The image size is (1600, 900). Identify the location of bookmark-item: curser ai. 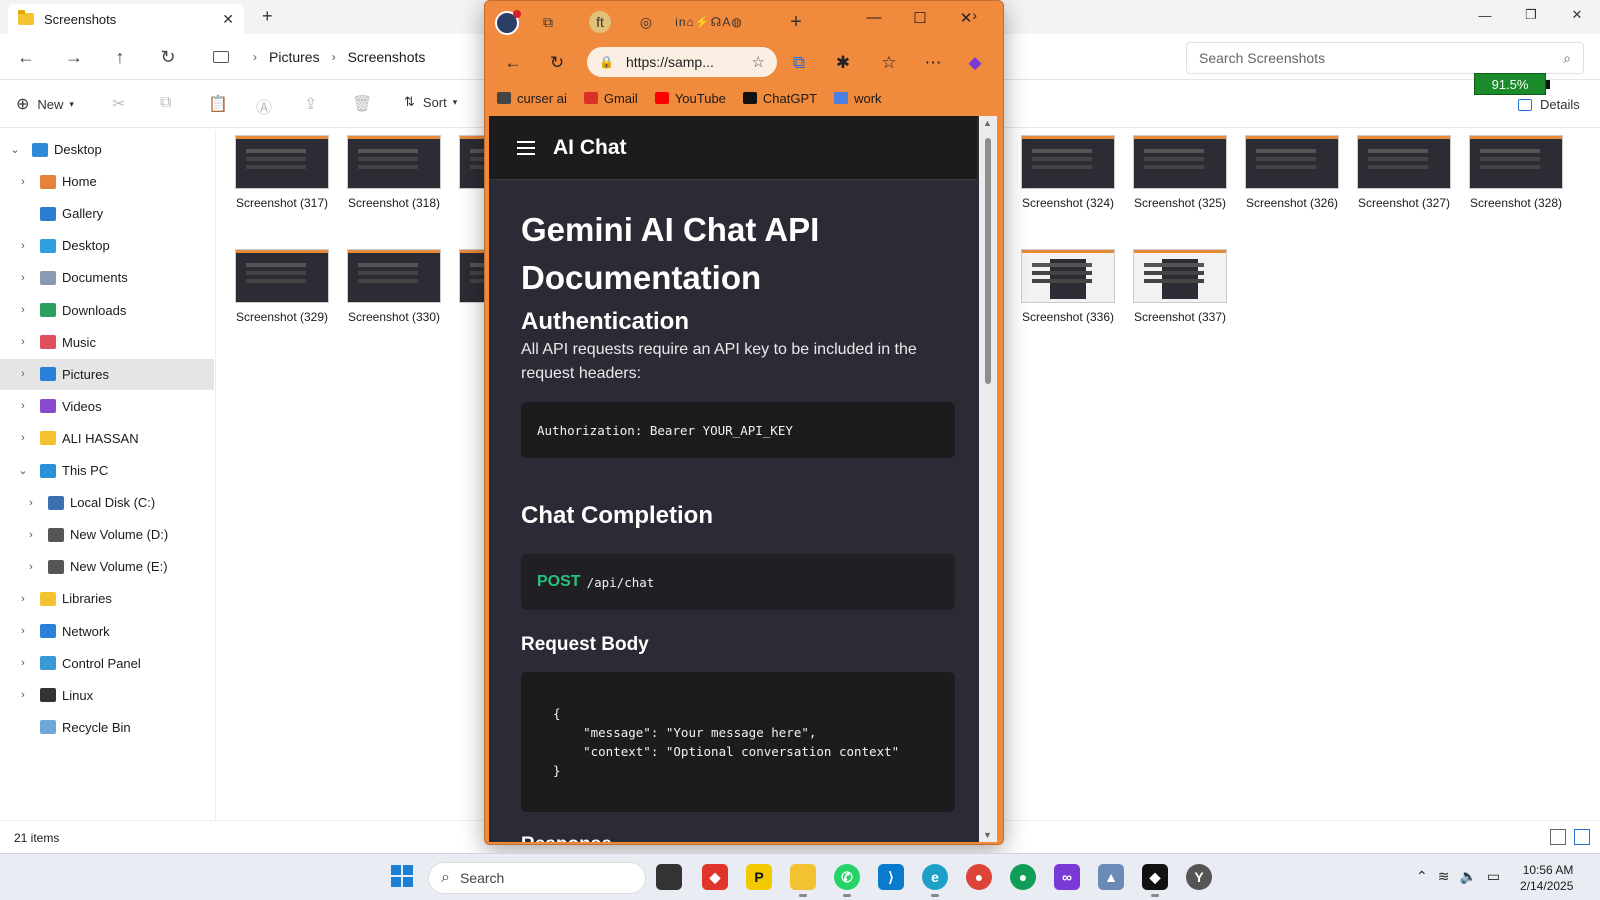
(532, 98).